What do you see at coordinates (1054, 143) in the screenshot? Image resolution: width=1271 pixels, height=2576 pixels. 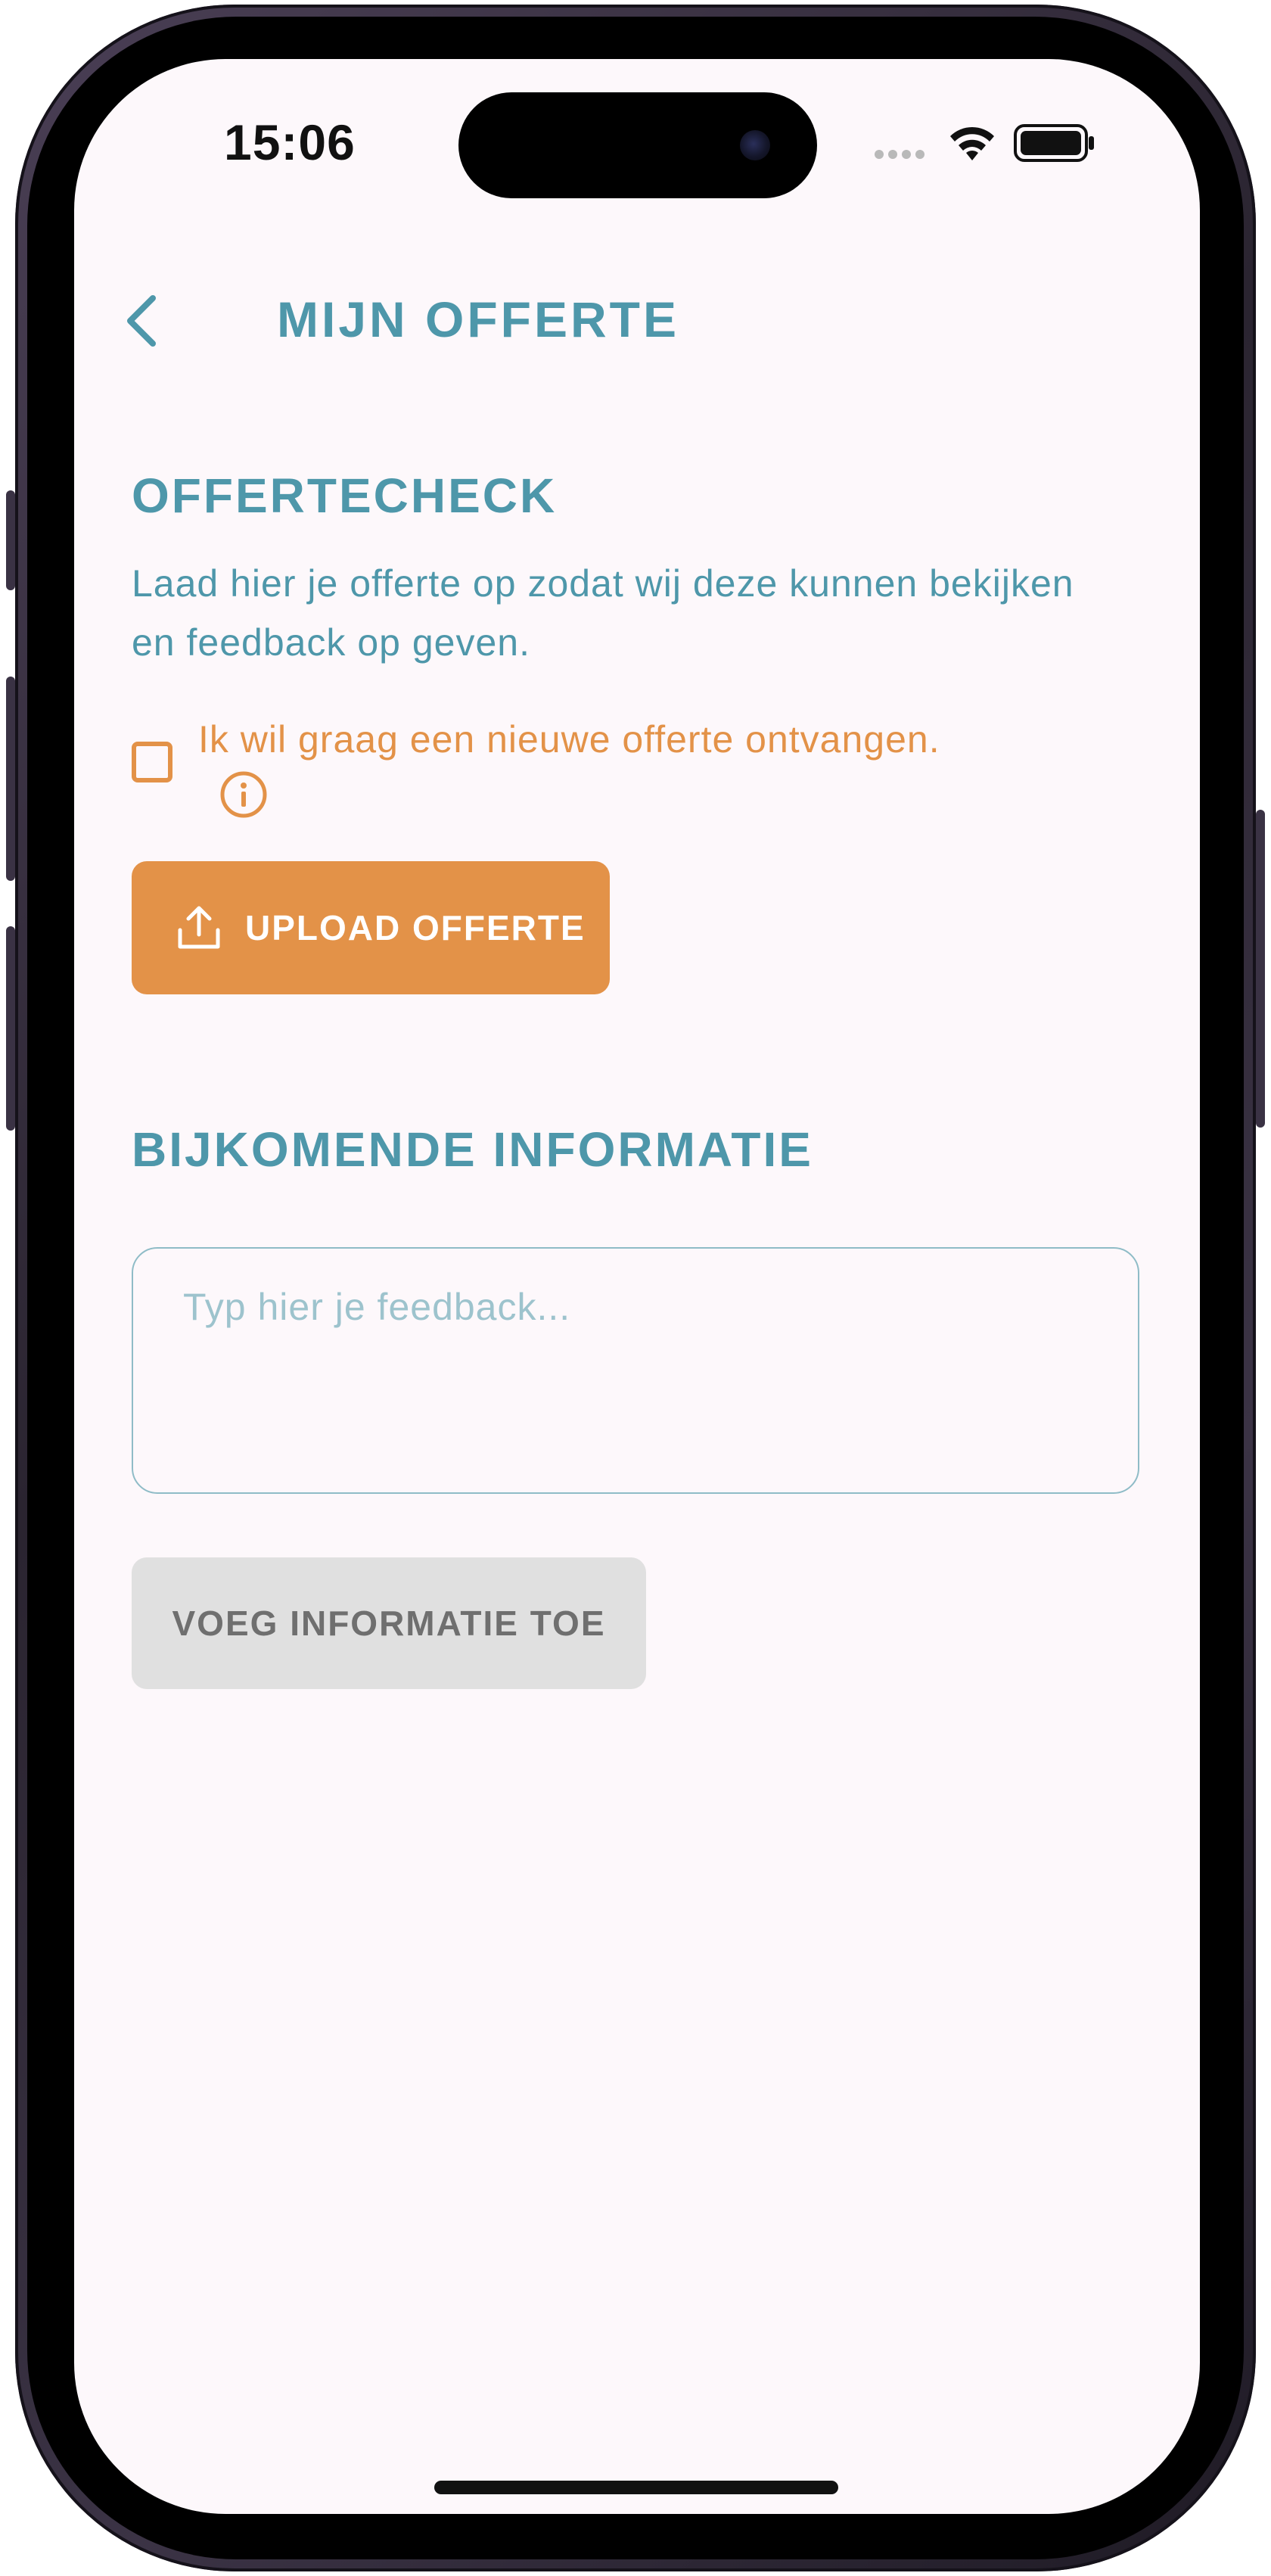 I see `battery-icon` at bounding box center [1054, 143].